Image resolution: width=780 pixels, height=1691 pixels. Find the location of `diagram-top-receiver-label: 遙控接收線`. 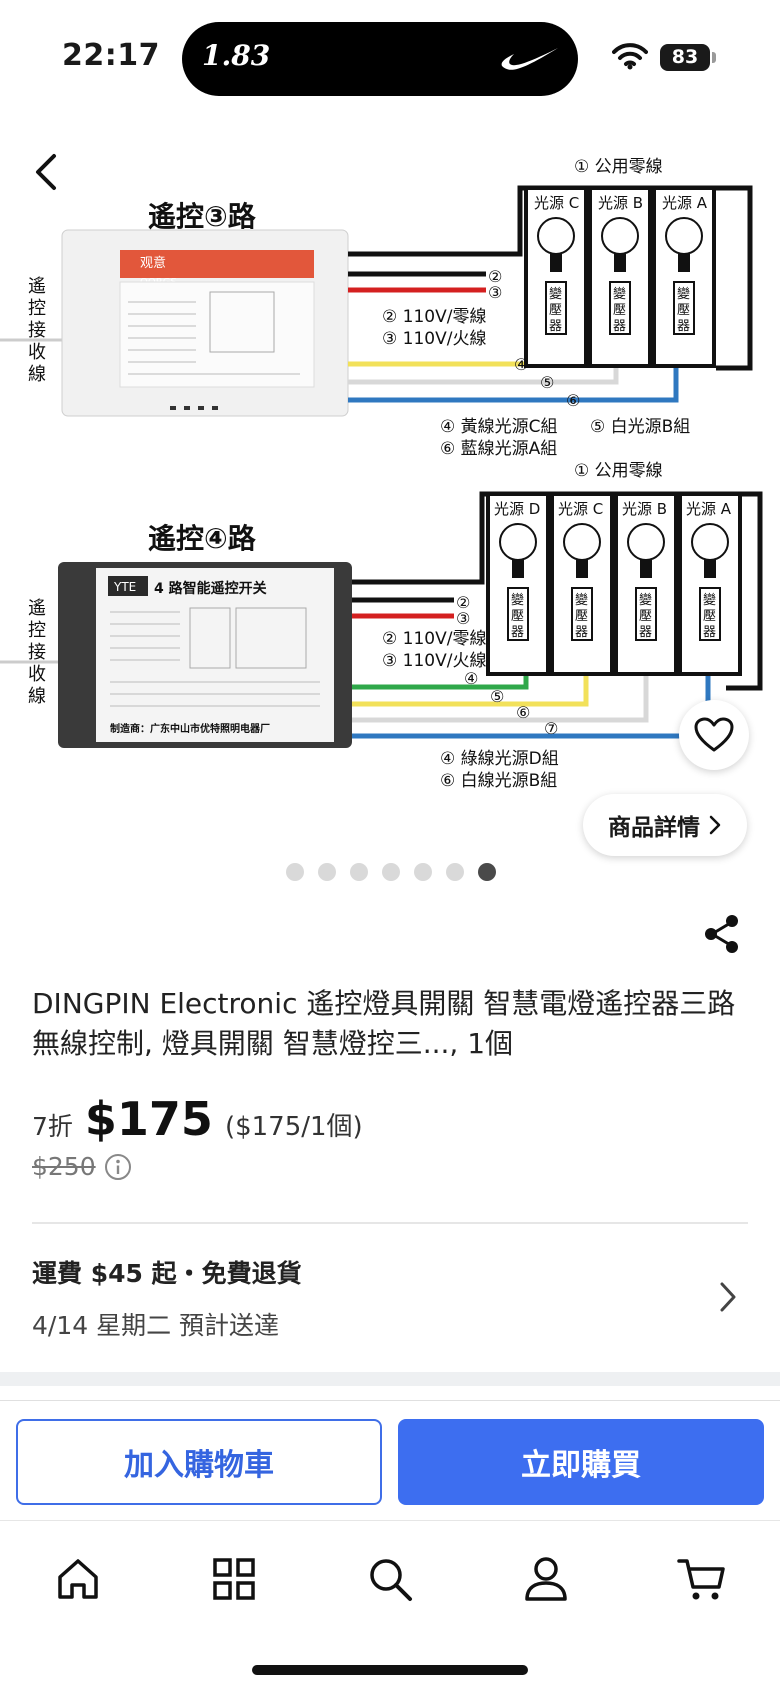

diagram-top-receiver-label: 遙控接收線 is located at coordinates (37, 330).